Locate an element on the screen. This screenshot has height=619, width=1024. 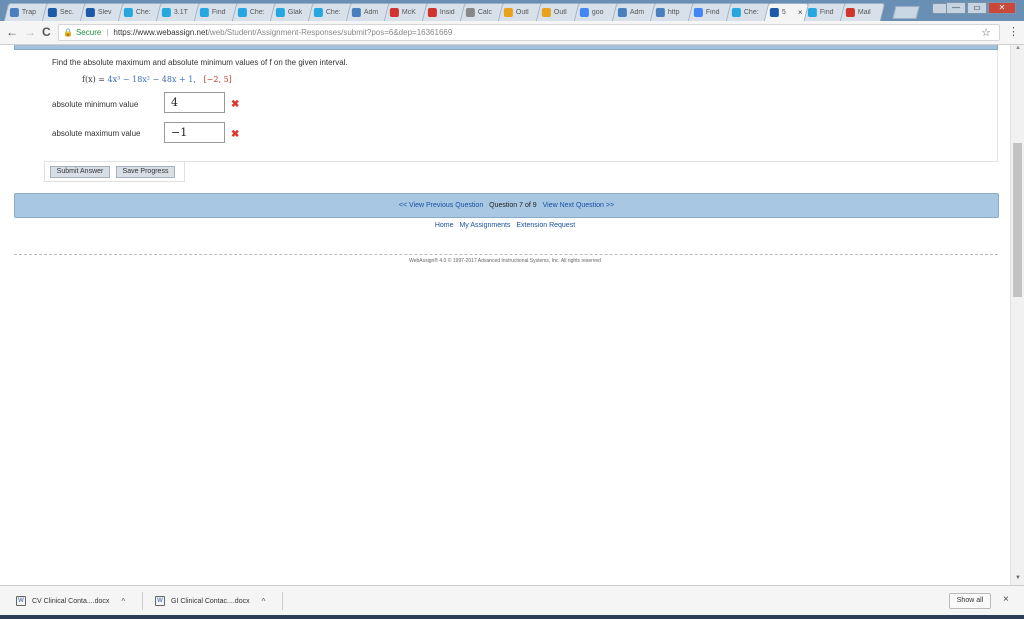
show-all-button: Show all is located at coordinates (970, 601).